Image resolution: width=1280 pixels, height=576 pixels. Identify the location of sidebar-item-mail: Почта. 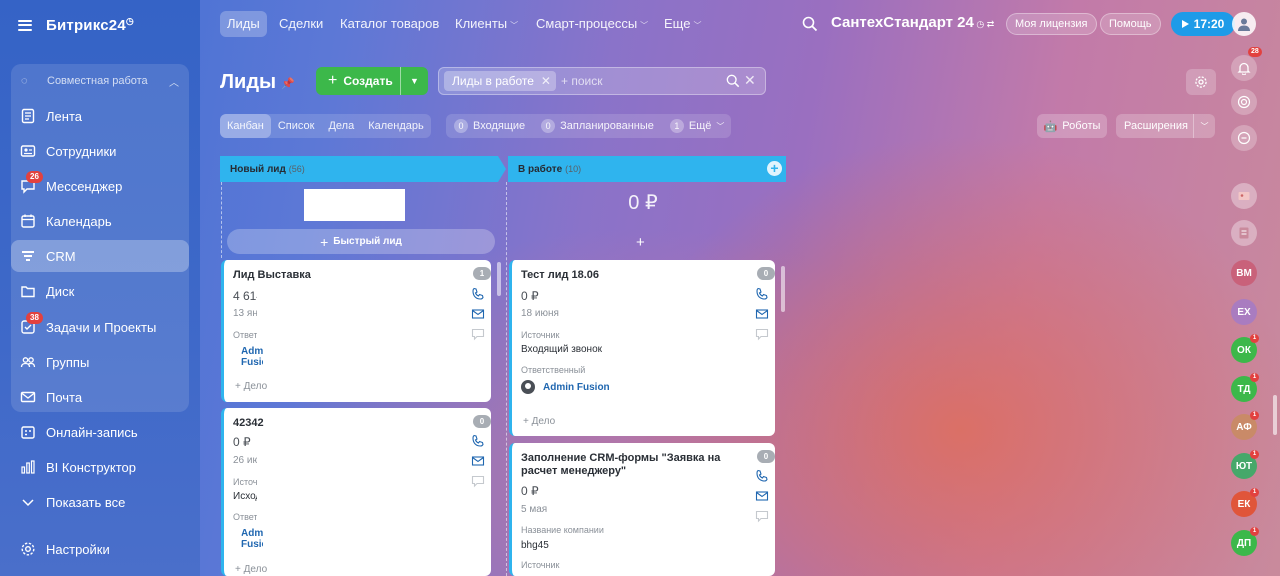
(100, 397).